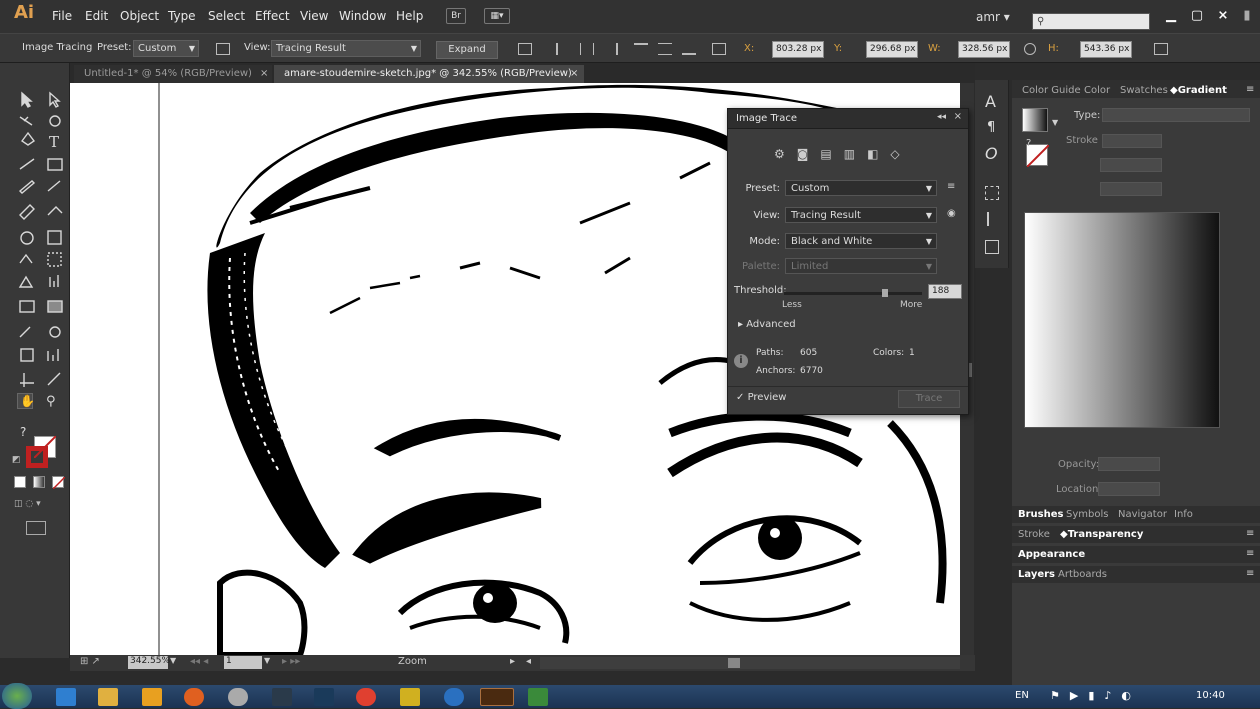 The image size is (1260, 709). I want to click on x-field: 803.28 px, so click(798, 49).